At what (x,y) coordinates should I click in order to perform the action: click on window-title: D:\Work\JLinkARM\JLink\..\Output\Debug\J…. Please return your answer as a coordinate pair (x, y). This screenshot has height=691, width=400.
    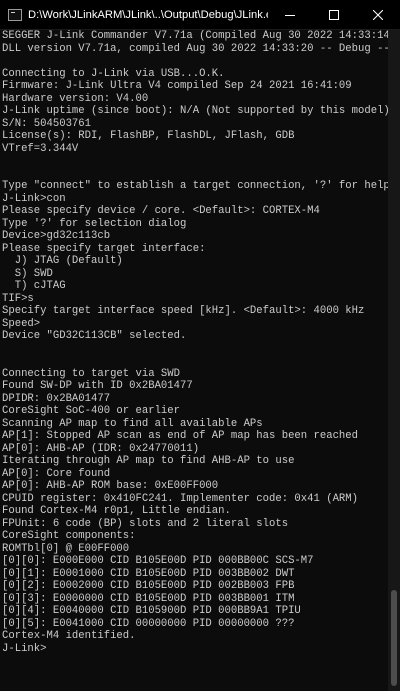
    Looking at the image, I should click on (148, 14).